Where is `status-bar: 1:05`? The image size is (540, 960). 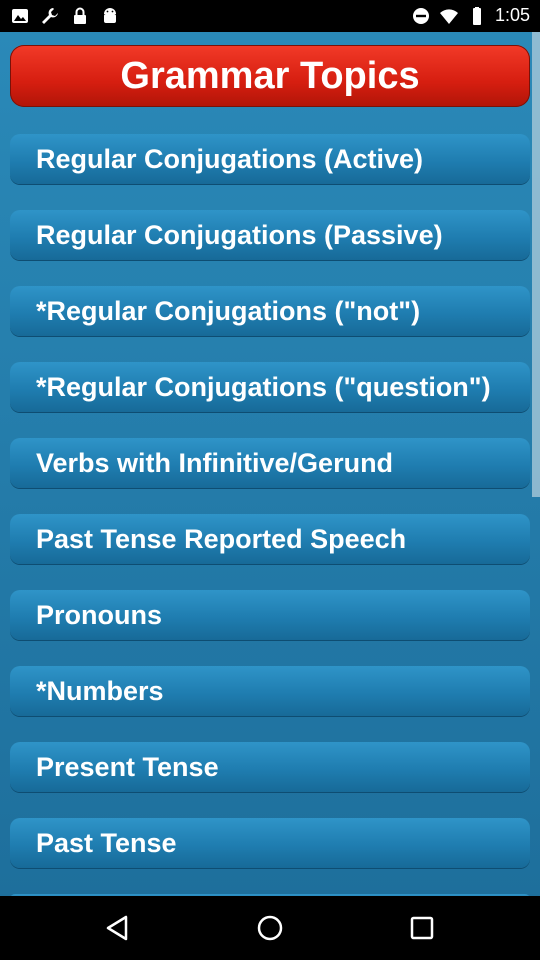 status-bar: 1:05 is located at coordinates (270, 16).